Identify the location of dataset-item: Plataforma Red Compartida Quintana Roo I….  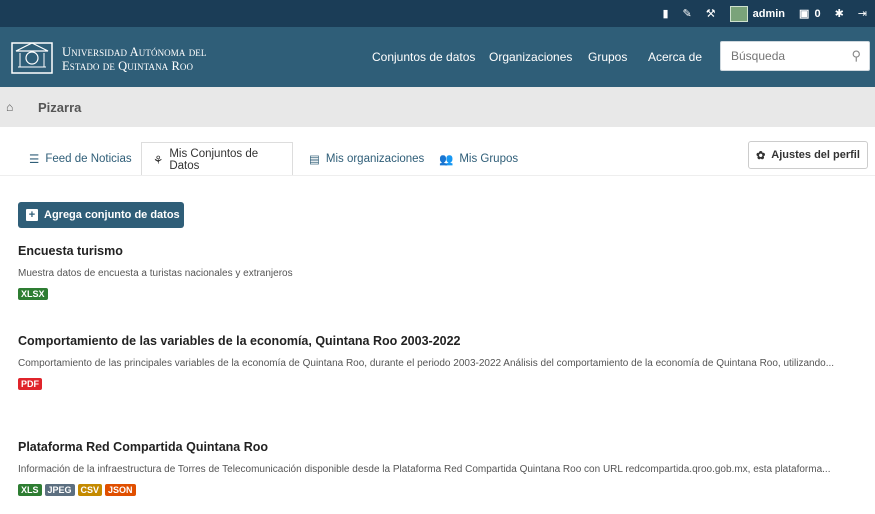
(438, 468).